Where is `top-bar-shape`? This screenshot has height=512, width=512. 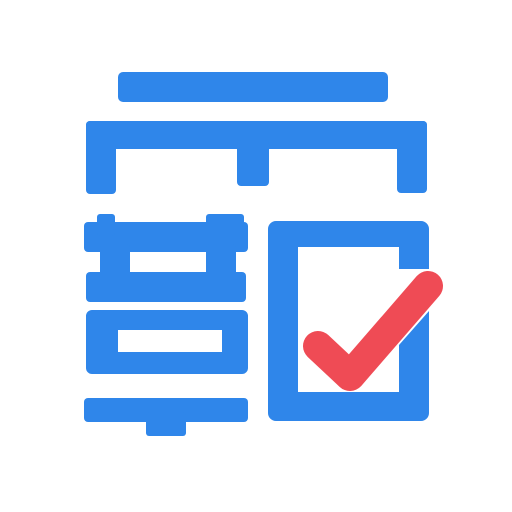
top-bar-shape is located at coordinates (253, 87).